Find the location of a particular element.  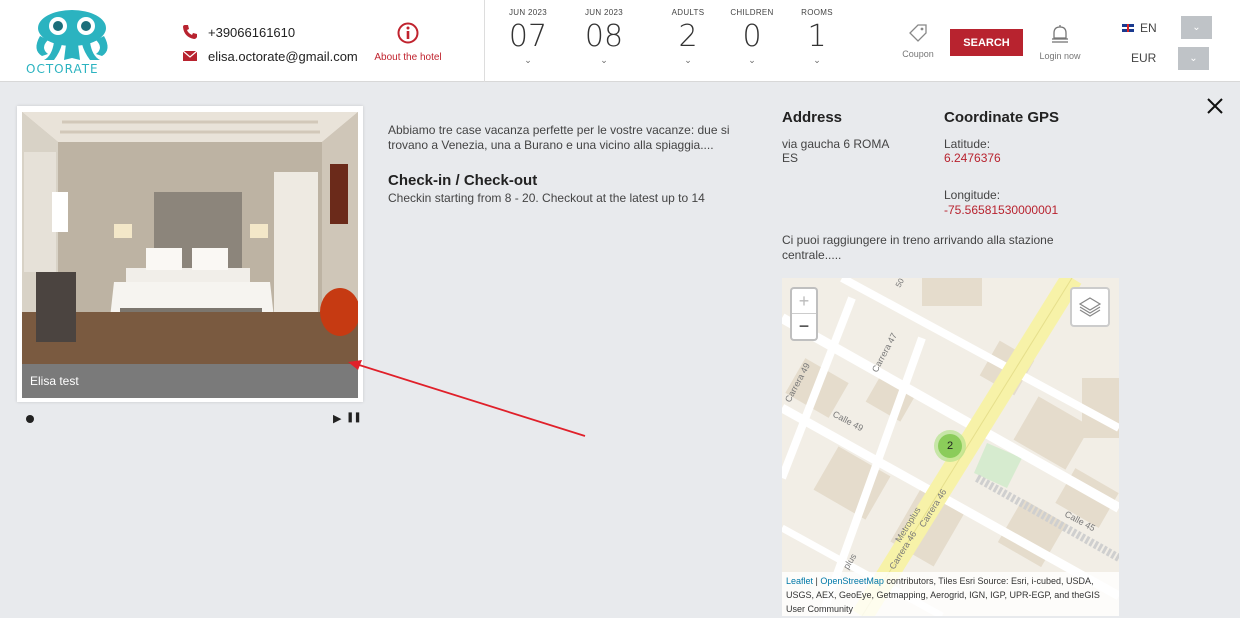

cluster-count: 2 is located at coordinates (950, 446).